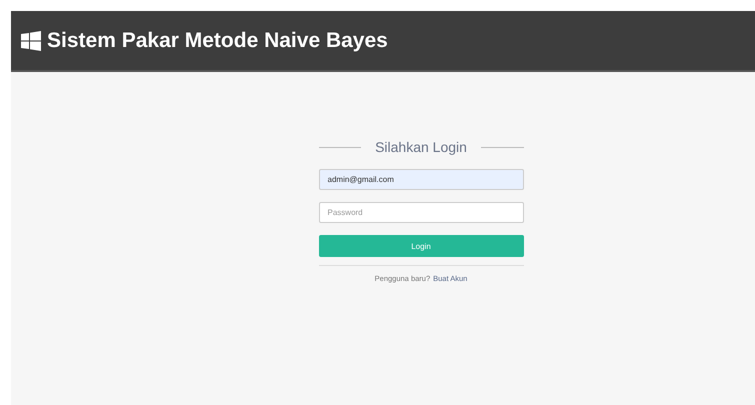 The height and width of the screenshot is (405, 755). What do you see at coordinates (217, 40) in the screenshot?
I see `app-title: Sistem Pakar Metode Naive Bayes` at bounding box center [217, 40].